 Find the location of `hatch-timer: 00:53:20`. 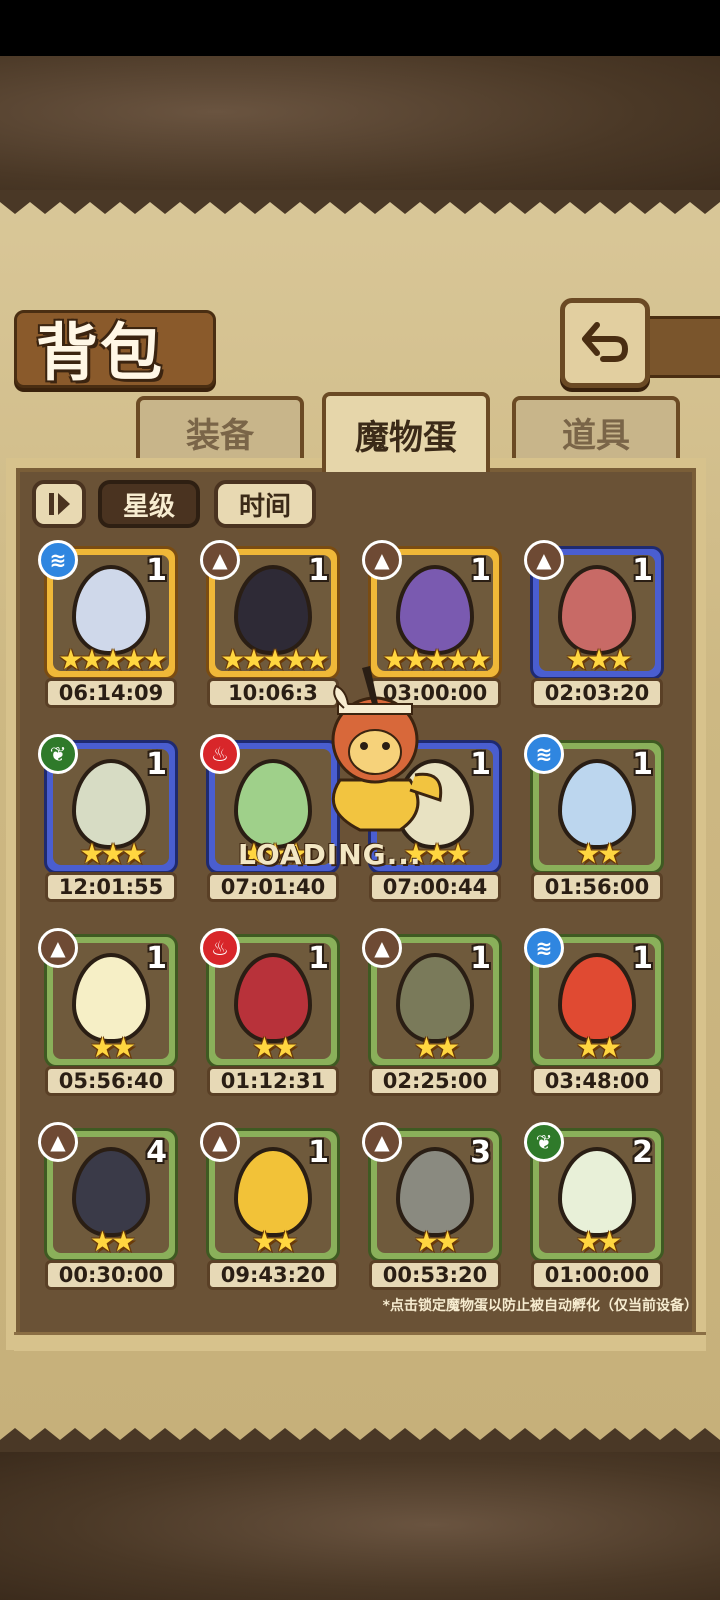

hatch-timer: 00:53:20 is located at coordinates (435, 1275).